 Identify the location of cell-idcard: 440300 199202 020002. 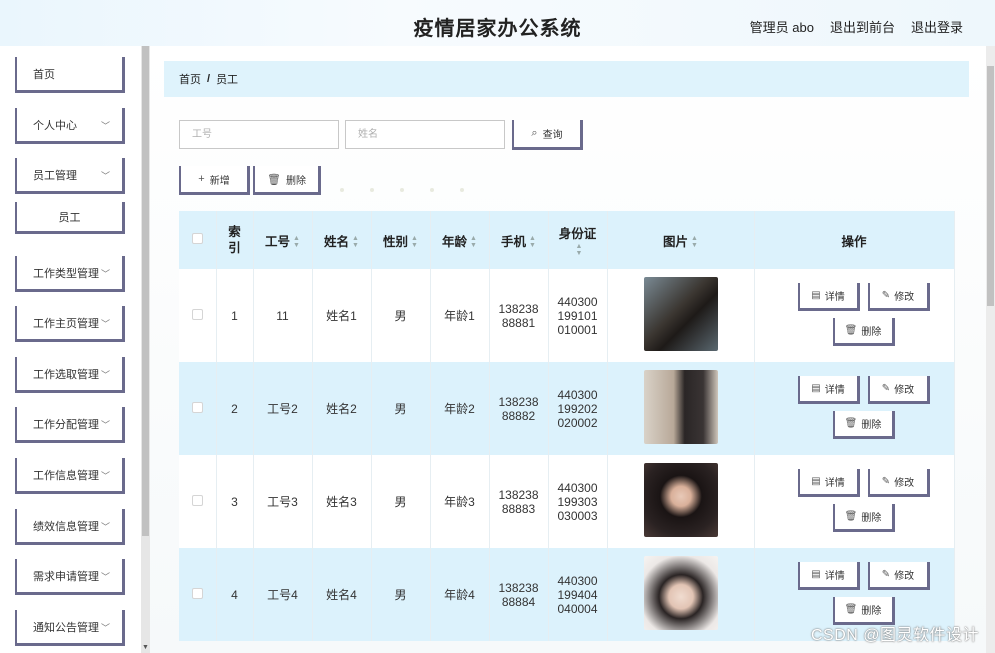
(578, 408).